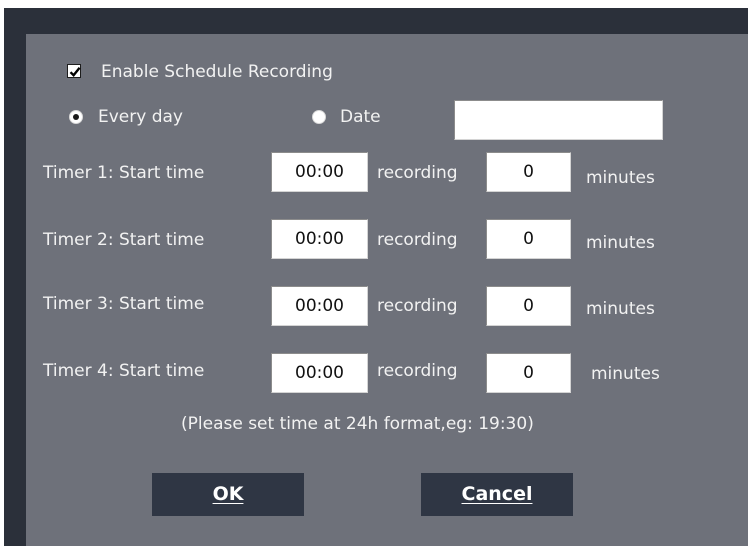 The height and width of the screenshot is (549, 752). I want to click on timer-4-minutes-label: minutes, so click(625, 374).